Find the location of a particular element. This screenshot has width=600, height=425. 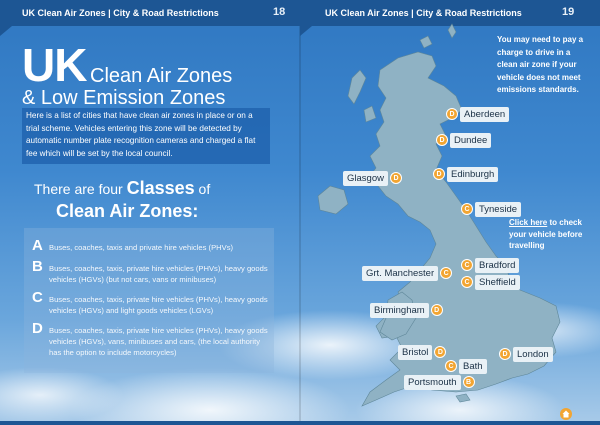

city-label: Edinburgh is located at coordinates (473, 174).